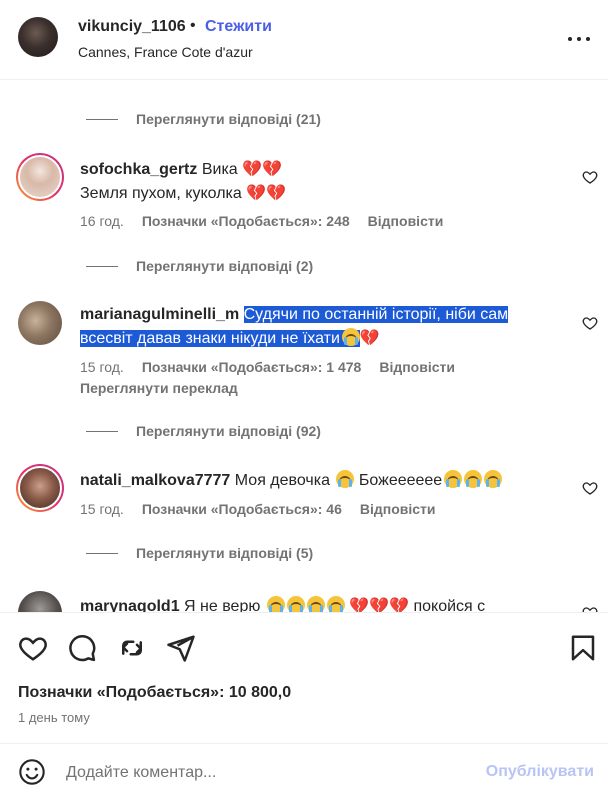 Image resolution: width=608 pixels, height=801 pixels. I want to click on repost-icon, so click(132, 648).